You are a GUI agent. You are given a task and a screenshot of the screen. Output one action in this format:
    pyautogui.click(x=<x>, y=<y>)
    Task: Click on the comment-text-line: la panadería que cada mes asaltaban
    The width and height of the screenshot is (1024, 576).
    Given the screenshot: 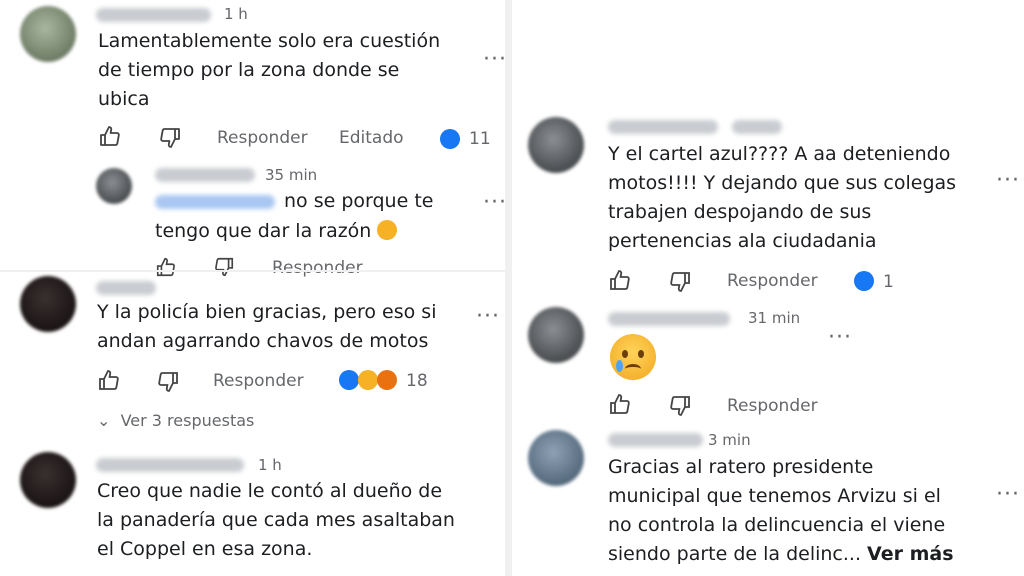 What is the action you would take?
    pyautogui.click(x=276, y=520)
    